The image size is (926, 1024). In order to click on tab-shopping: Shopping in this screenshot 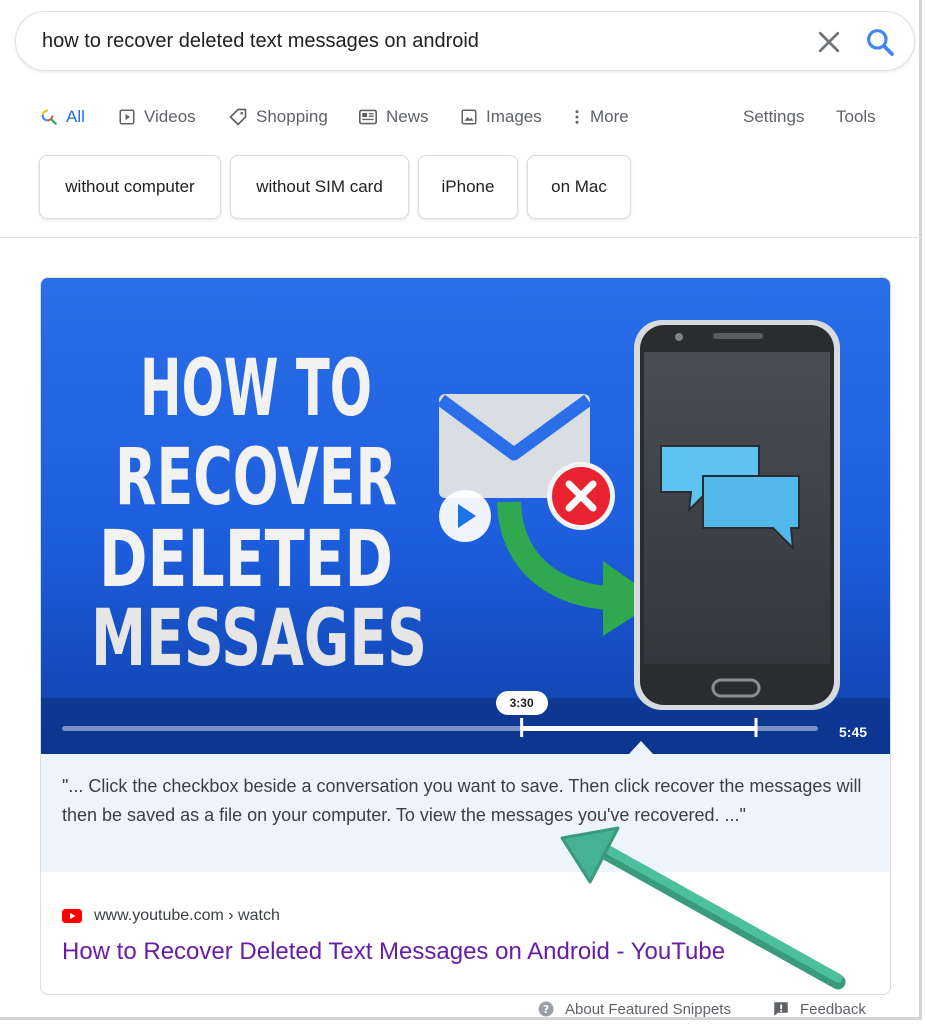, I will do `click(278, 117)`.